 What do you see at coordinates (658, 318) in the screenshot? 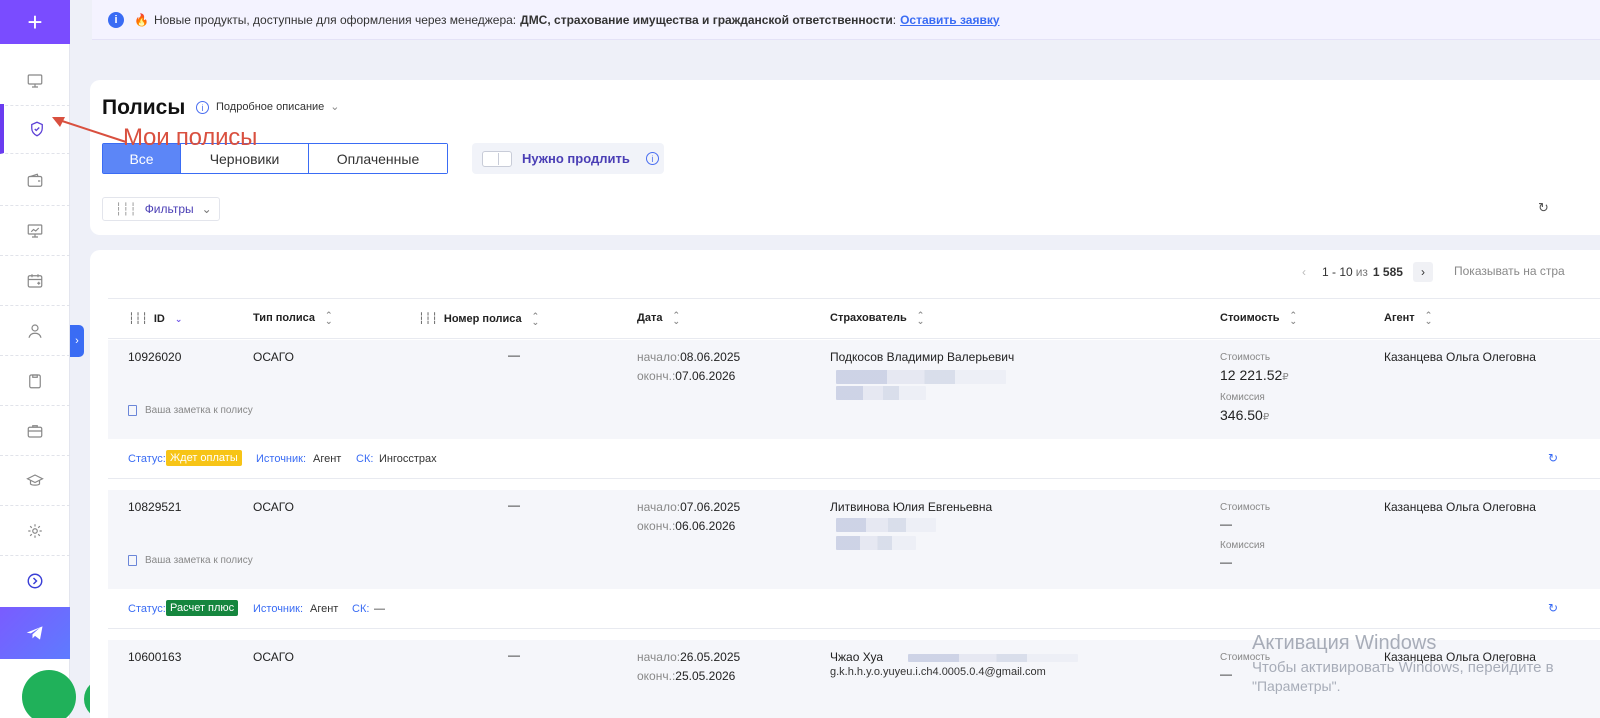
I see `col-date: Дата ⌃ ⌄` at bounding box center [658, 318].